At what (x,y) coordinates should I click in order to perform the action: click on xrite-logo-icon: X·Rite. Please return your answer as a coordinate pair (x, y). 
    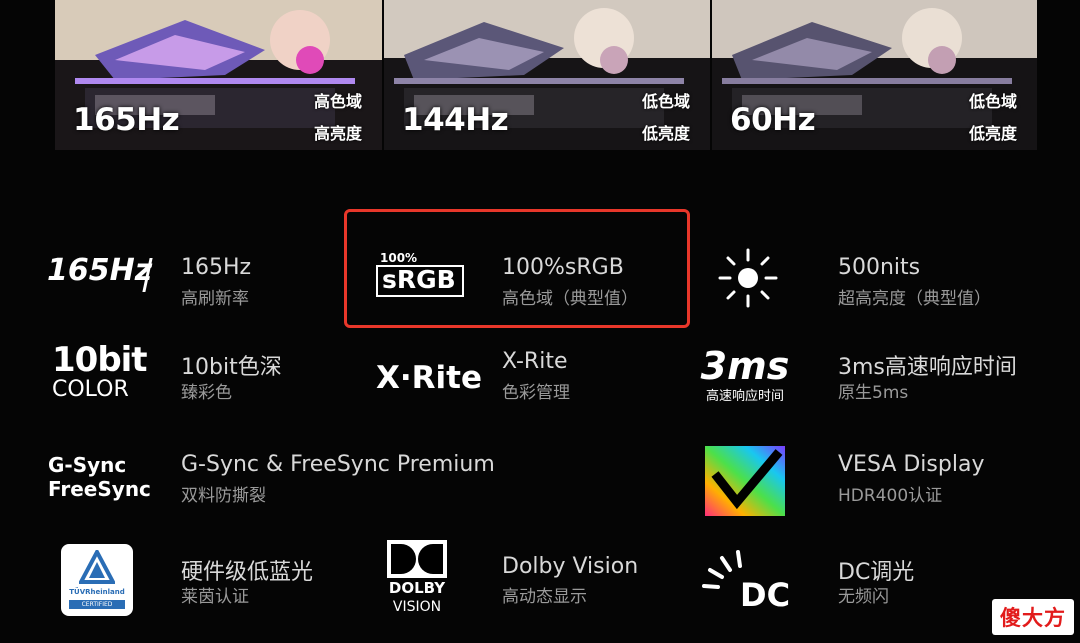
    Looking at the image, I should click on (429, 378).